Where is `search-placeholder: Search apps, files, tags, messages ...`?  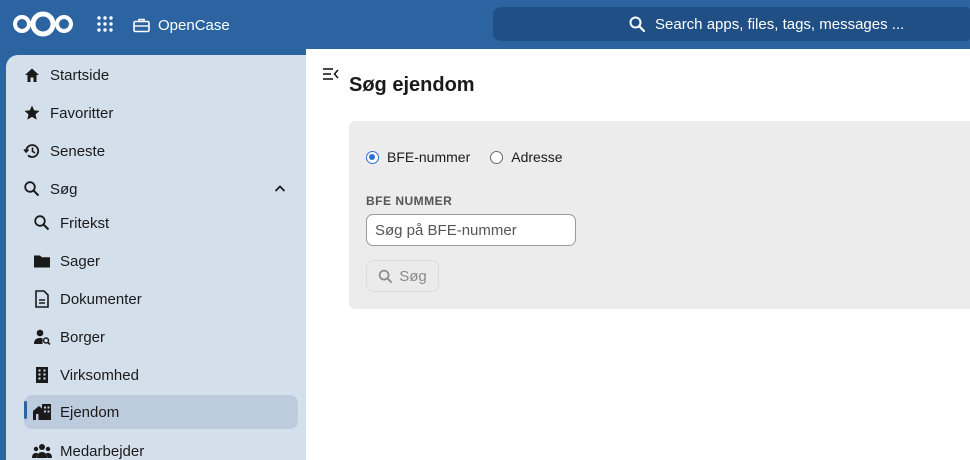
search-placeholder: Search apps, files, tags, messages ... is located at coordinates (780, 24).